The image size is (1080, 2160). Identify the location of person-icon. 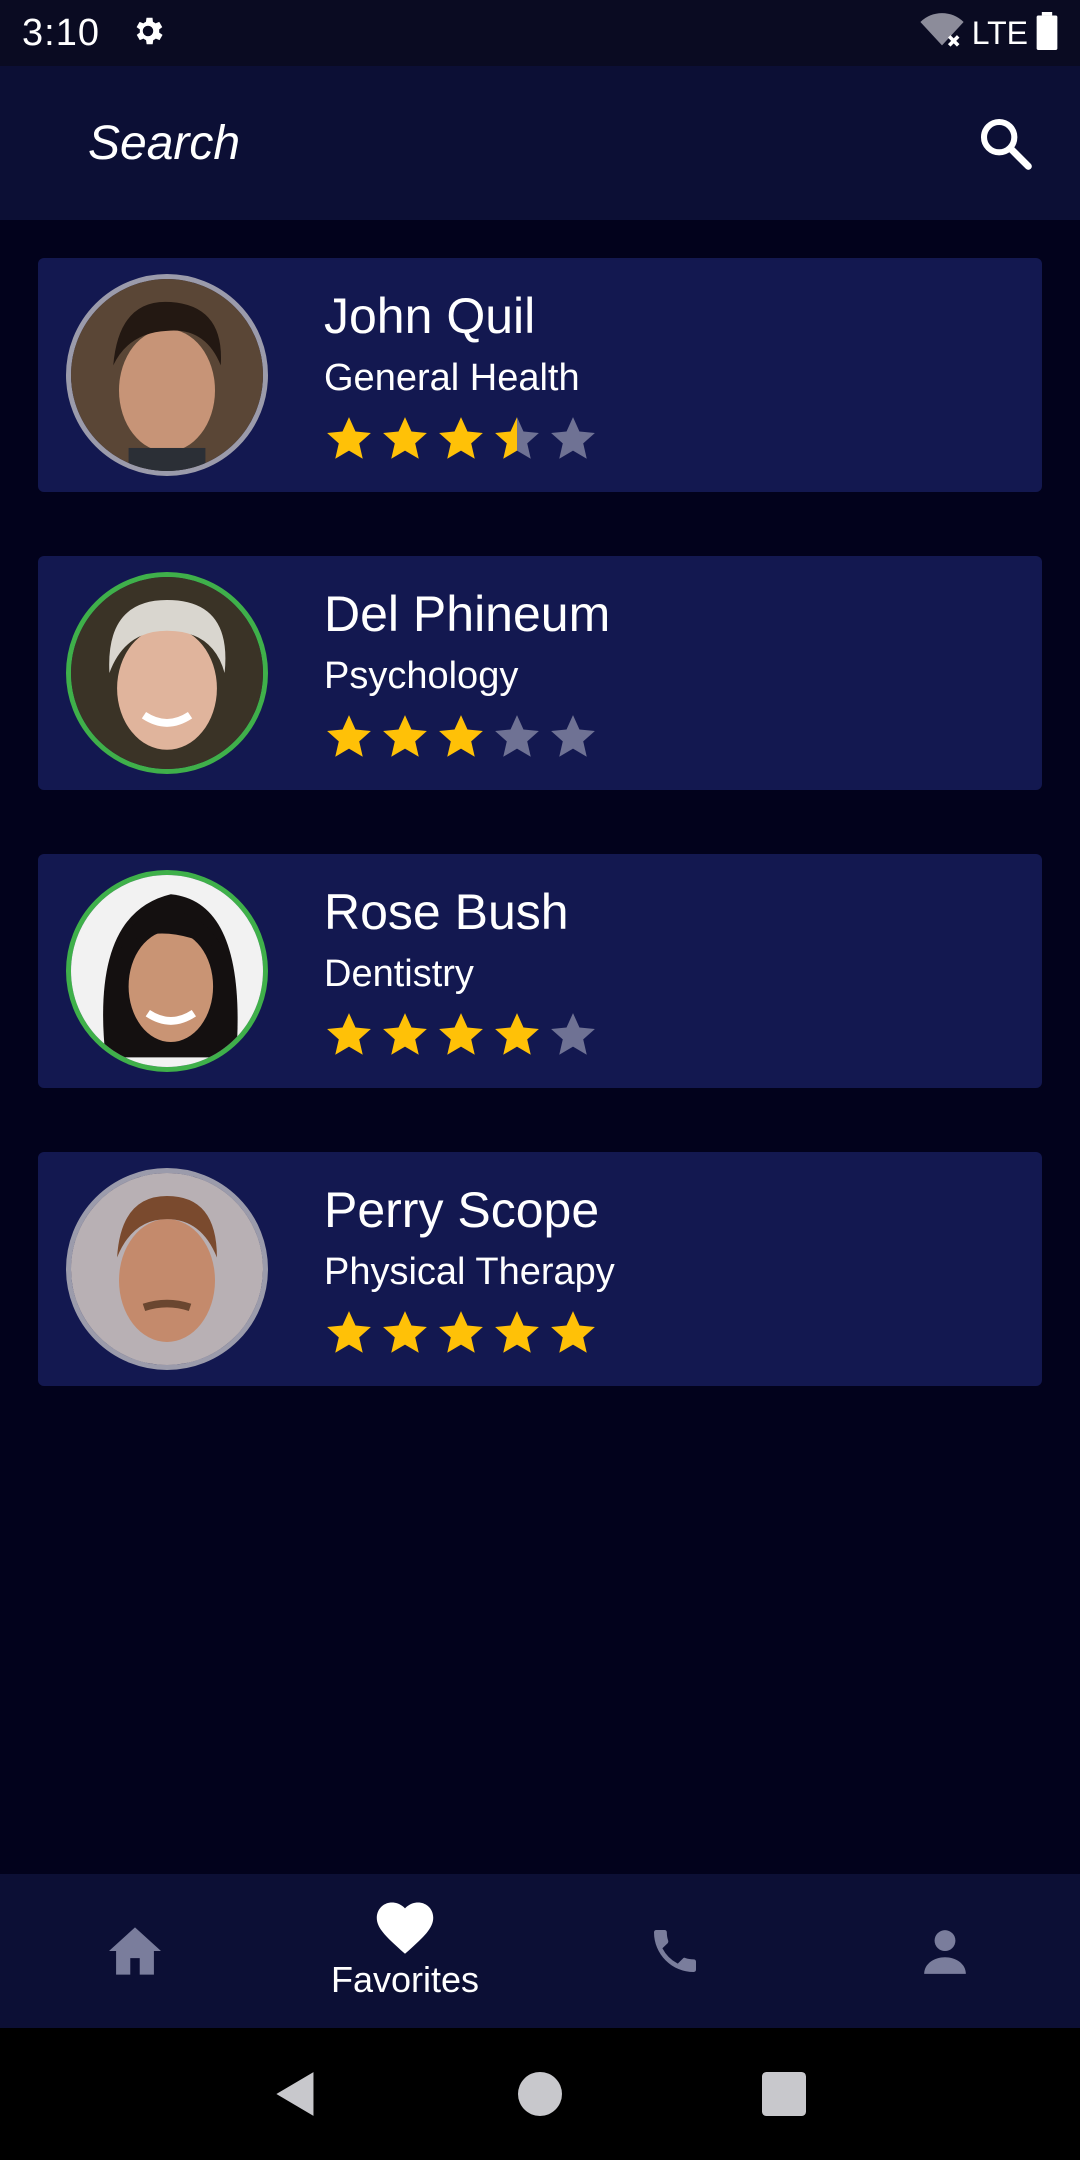
(945, 1952).